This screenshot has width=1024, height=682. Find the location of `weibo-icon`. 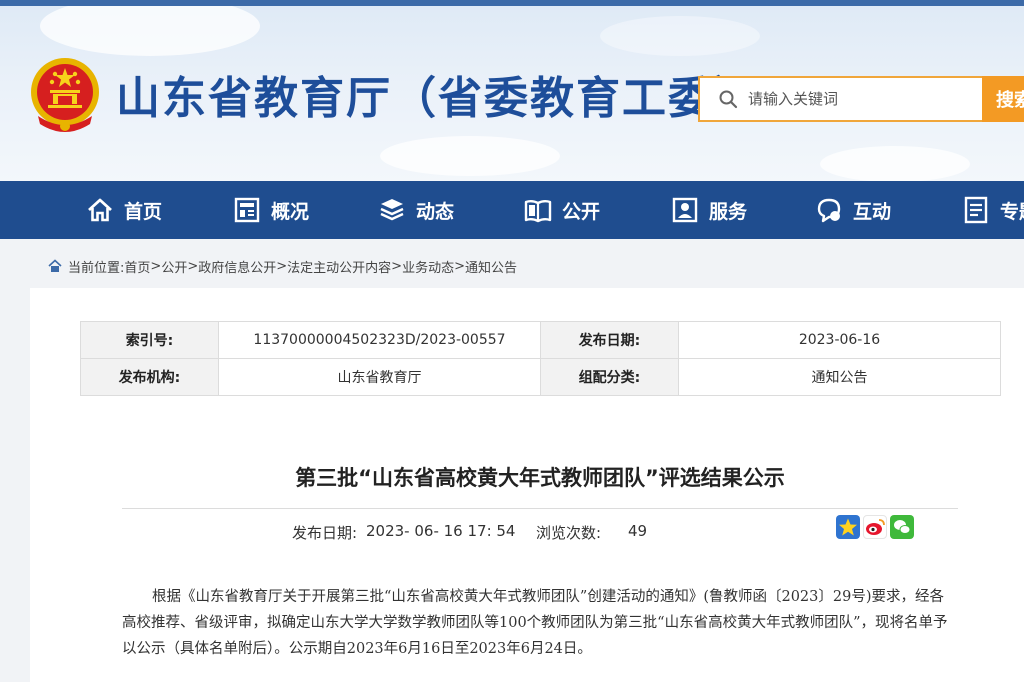

weibo-icon is located at coordinates (875, 527).